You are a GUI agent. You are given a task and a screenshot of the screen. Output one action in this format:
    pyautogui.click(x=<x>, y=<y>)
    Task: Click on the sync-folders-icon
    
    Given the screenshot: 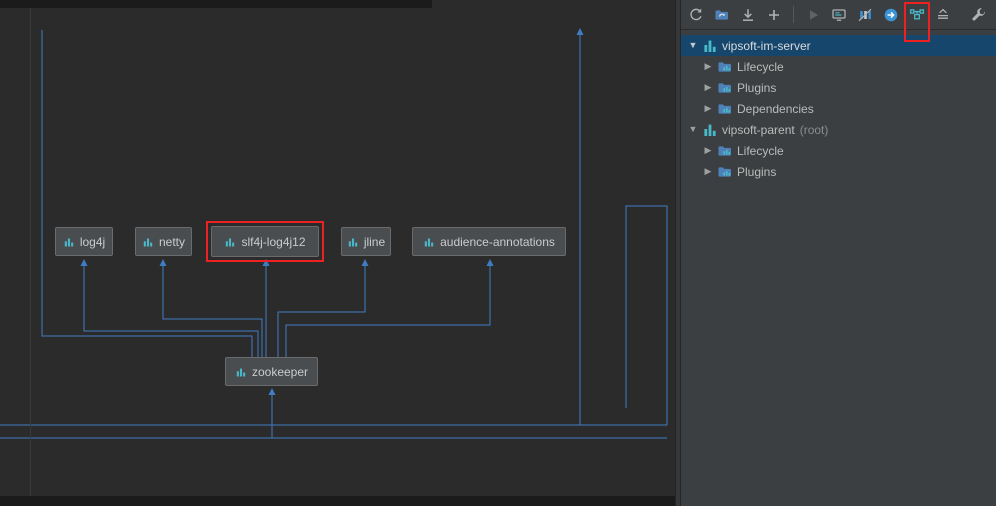 What is the action you would take?
    pyautogui.click(x=722, y=15)
    